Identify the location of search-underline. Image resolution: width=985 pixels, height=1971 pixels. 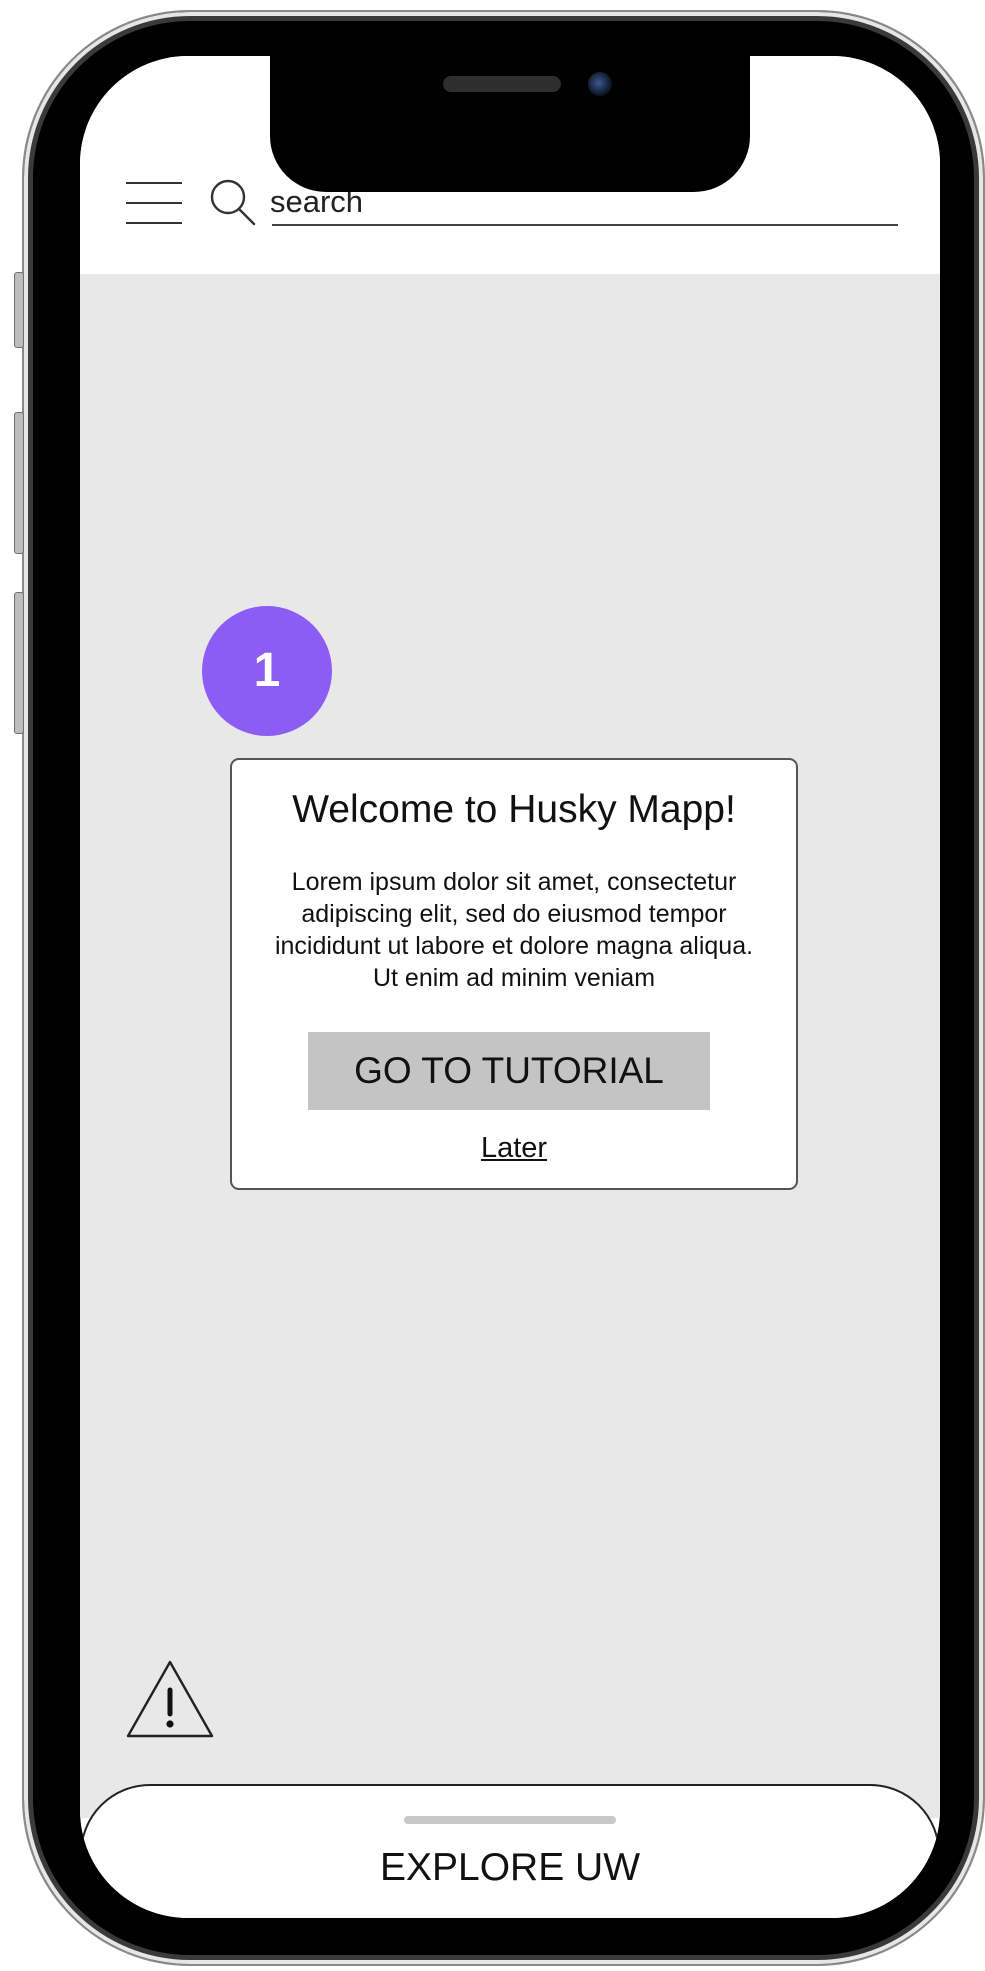
(585, 225).